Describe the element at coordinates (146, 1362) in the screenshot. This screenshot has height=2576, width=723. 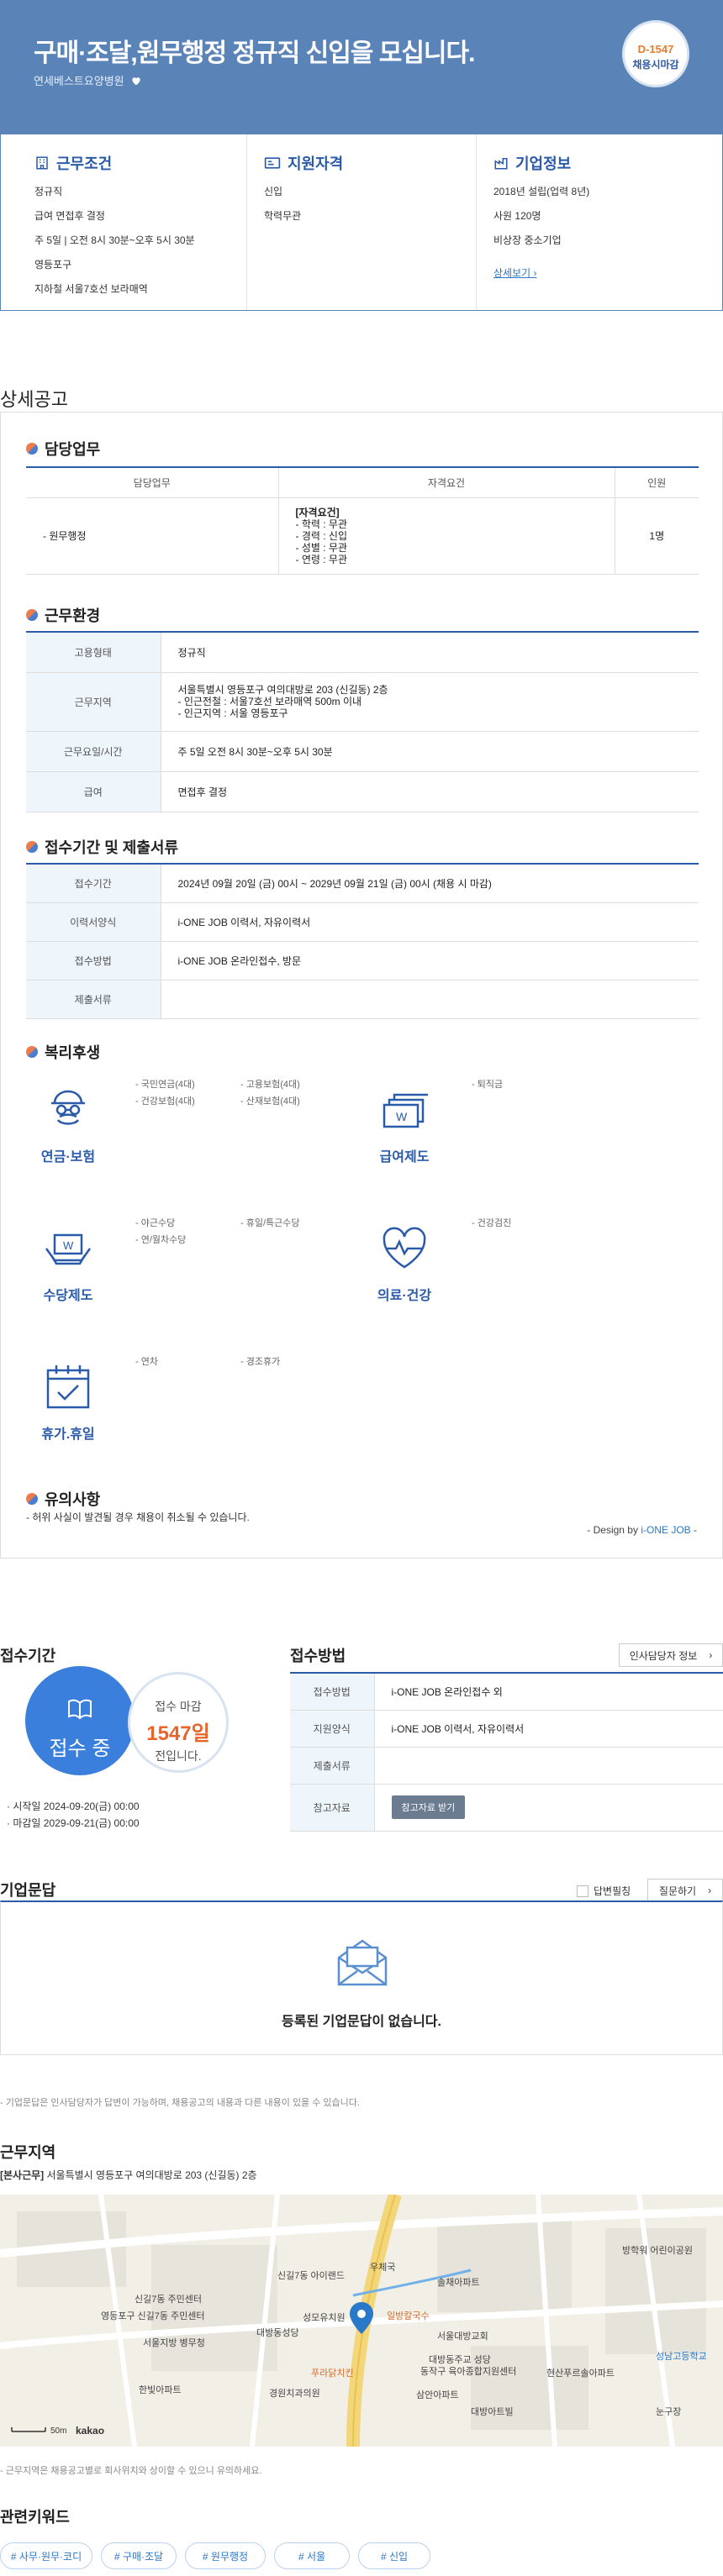
I see `welfare-item: - 연차` at that location.